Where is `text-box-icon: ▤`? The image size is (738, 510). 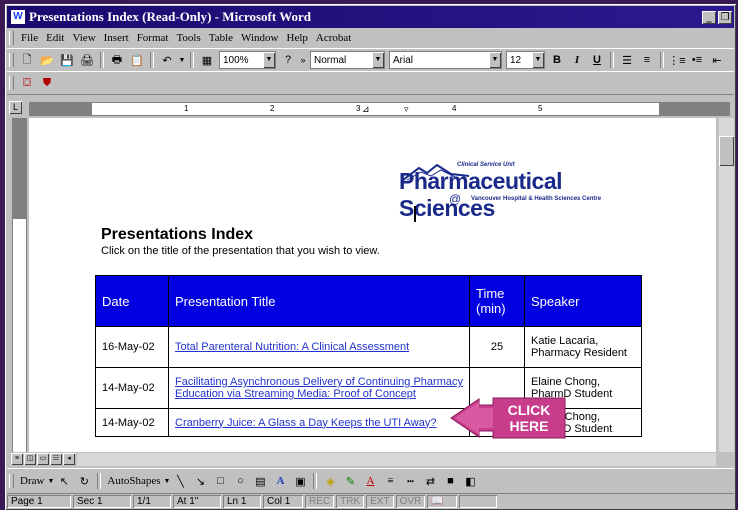
text-box-icon: ▤ is located at coordinates (260, 481).